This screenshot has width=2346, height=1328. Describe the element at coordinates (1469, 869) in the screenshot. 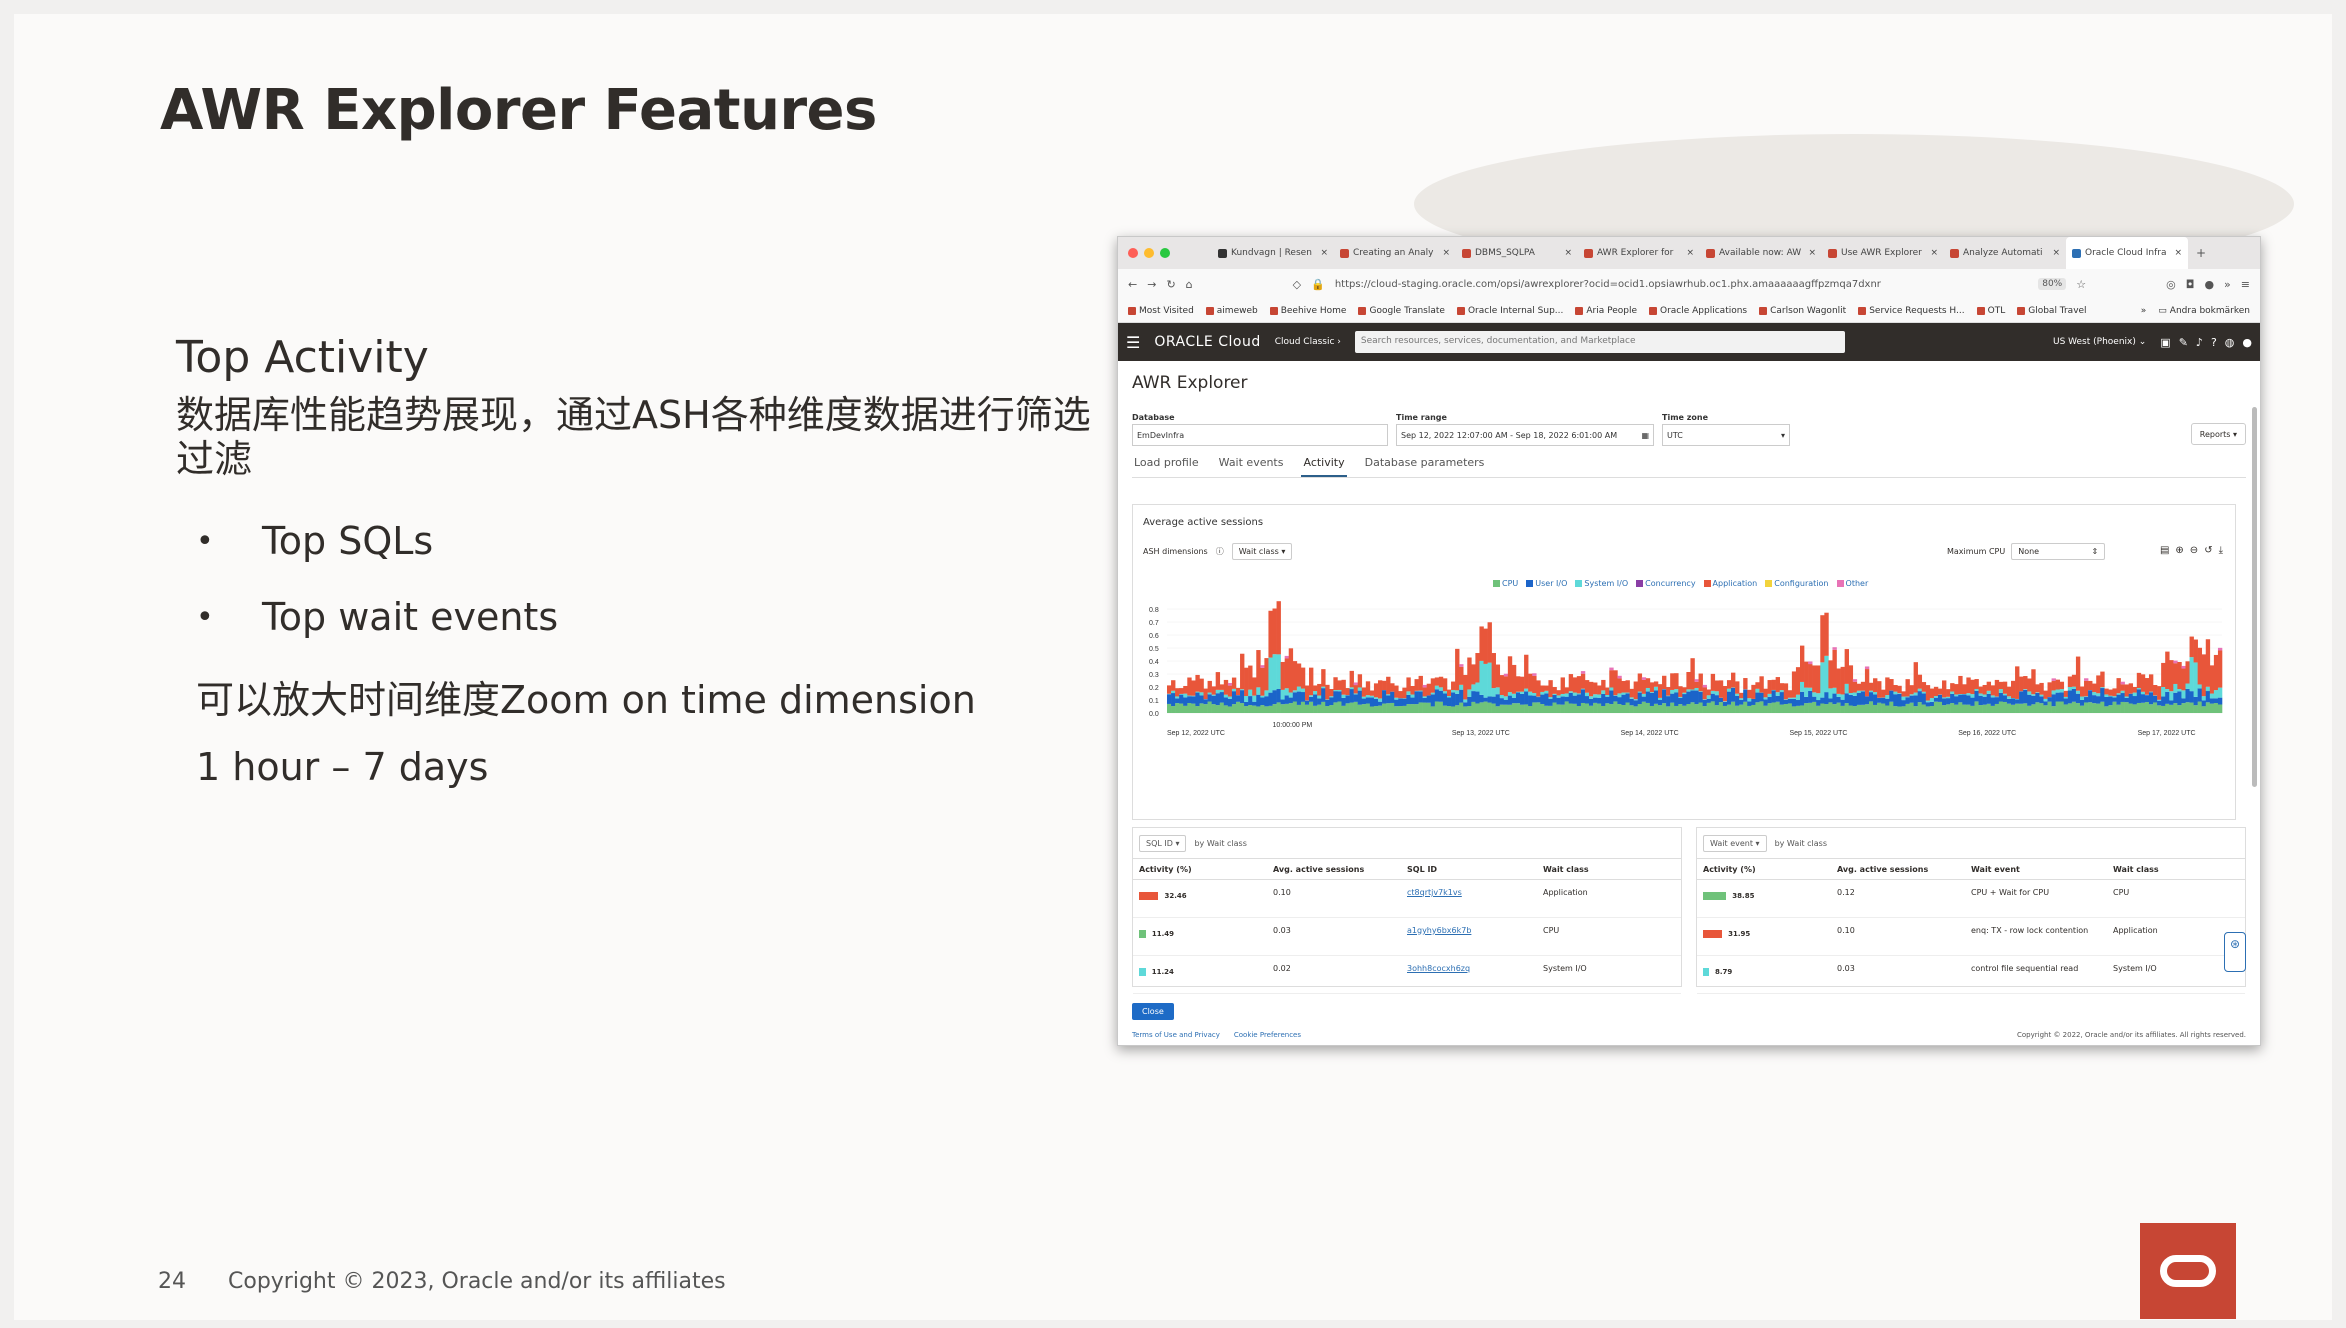

I see `header-sql-id: SQL ID` at that location.